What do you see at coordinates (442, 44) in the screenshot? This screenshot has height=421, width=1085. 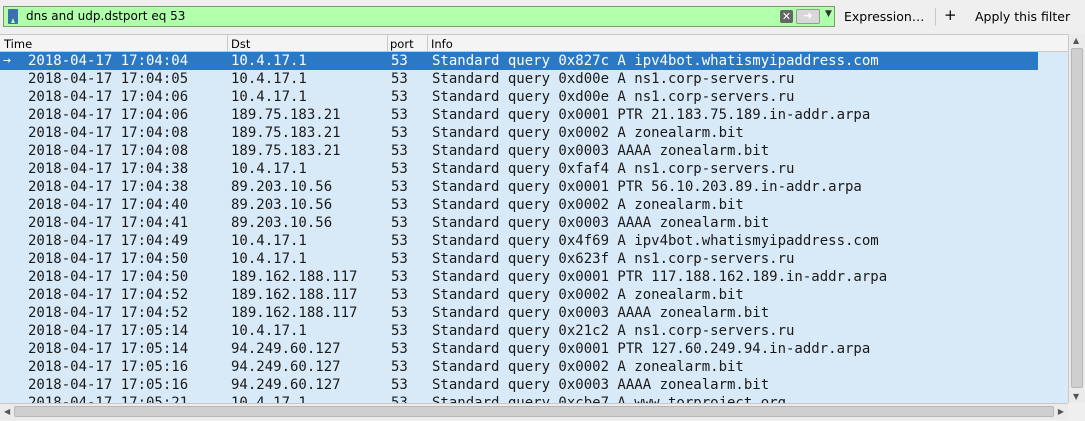 I see `column-header-info: Info` at bounding box center [442, 44].